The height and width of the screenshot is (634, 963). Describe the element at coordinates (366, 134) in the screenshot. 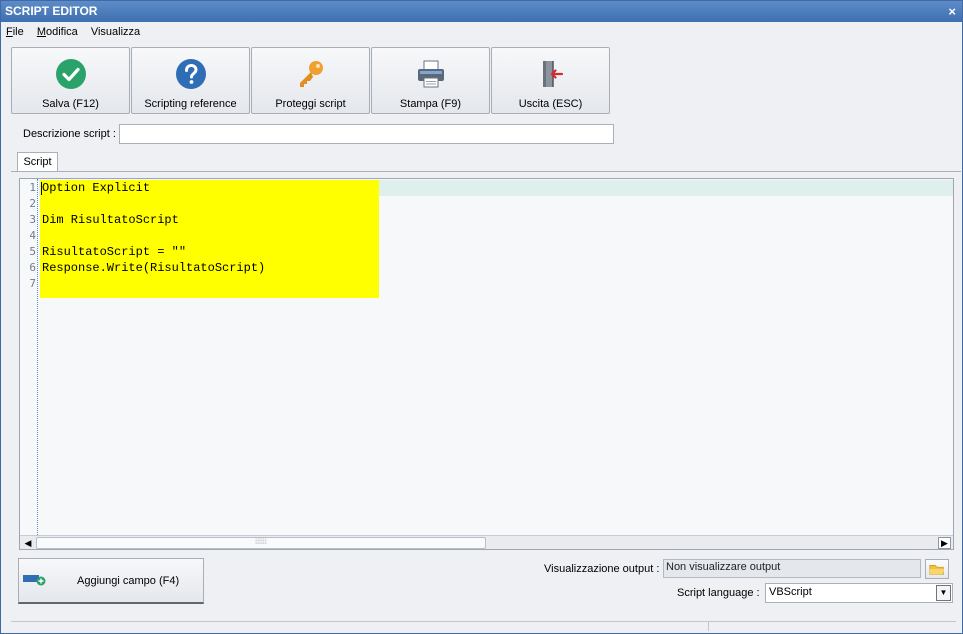

I see `description-input` at that location.